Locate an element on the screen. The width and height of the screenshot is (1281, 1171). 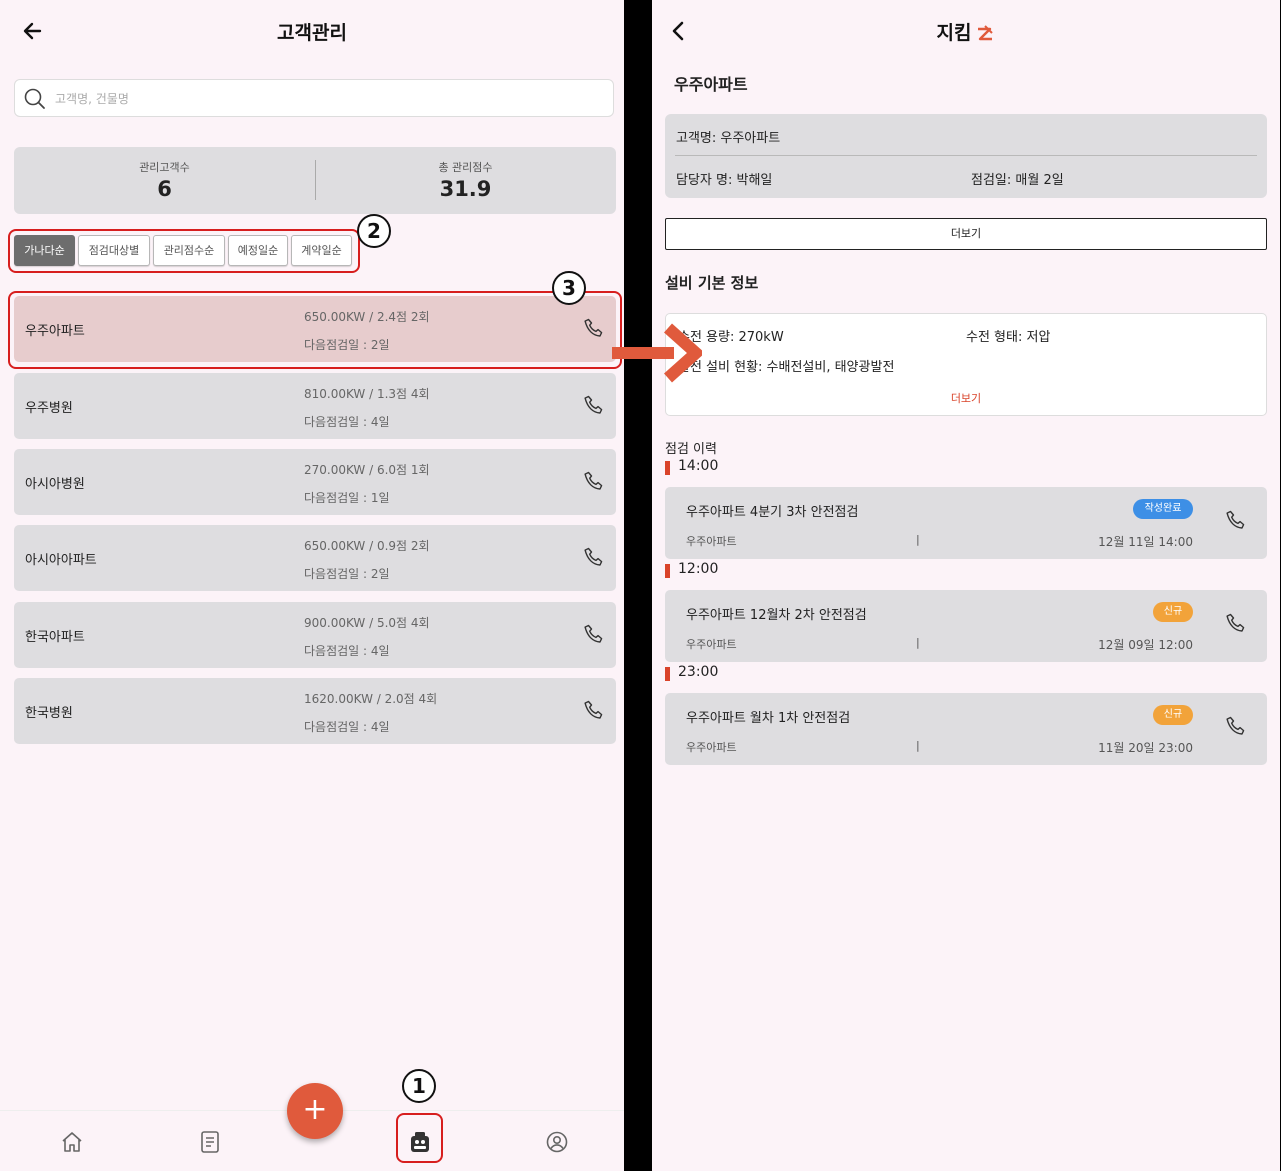
stat-score-value: 31.9 is located at coordinates (465, 189).